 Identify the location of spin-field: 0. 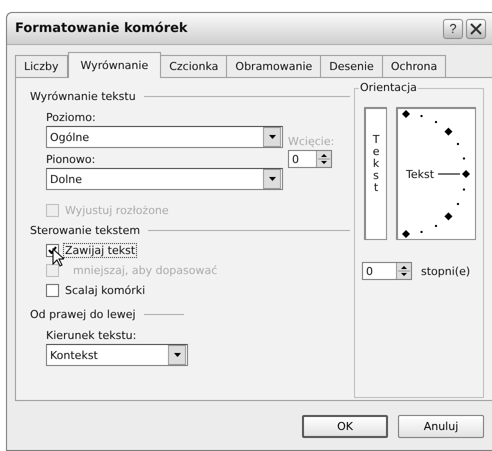
(387, 271).